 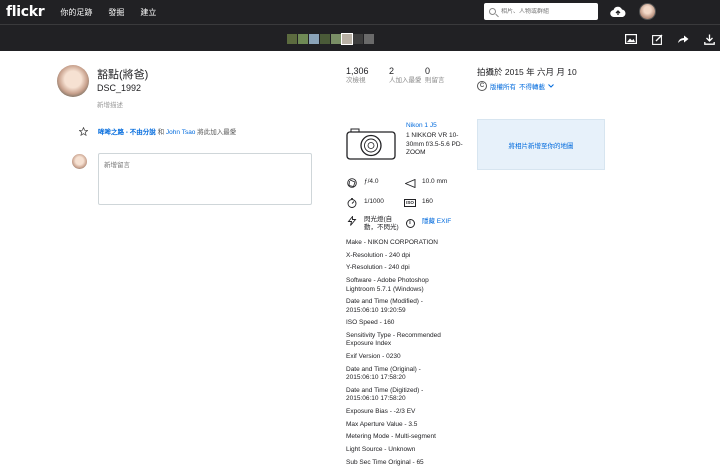 What do you see at coordinates (357, 75) in the screenshot?
I see `stat-views: 1,306 次檢視` at bounding box center [357, 75].